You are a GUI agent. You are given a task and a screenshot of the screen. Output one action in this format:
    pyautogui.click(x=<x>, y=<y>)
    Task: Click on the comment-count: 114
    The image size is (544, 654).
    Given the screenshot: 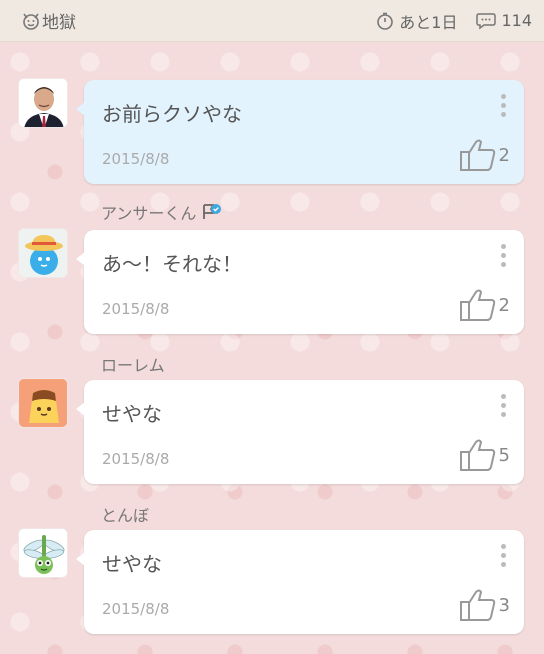 What is the action you would take?
    pyautogui.click(x=503, y=21)
    